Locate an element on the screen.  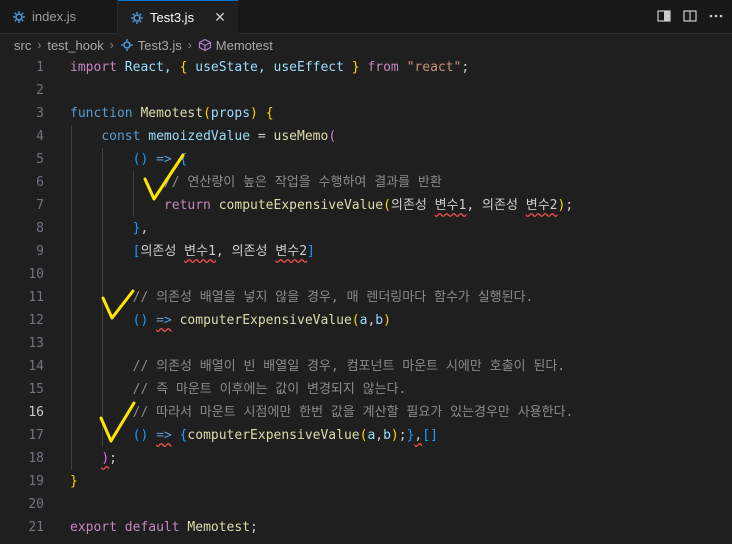
line-number: 19 is located at coordinates (36, 481).